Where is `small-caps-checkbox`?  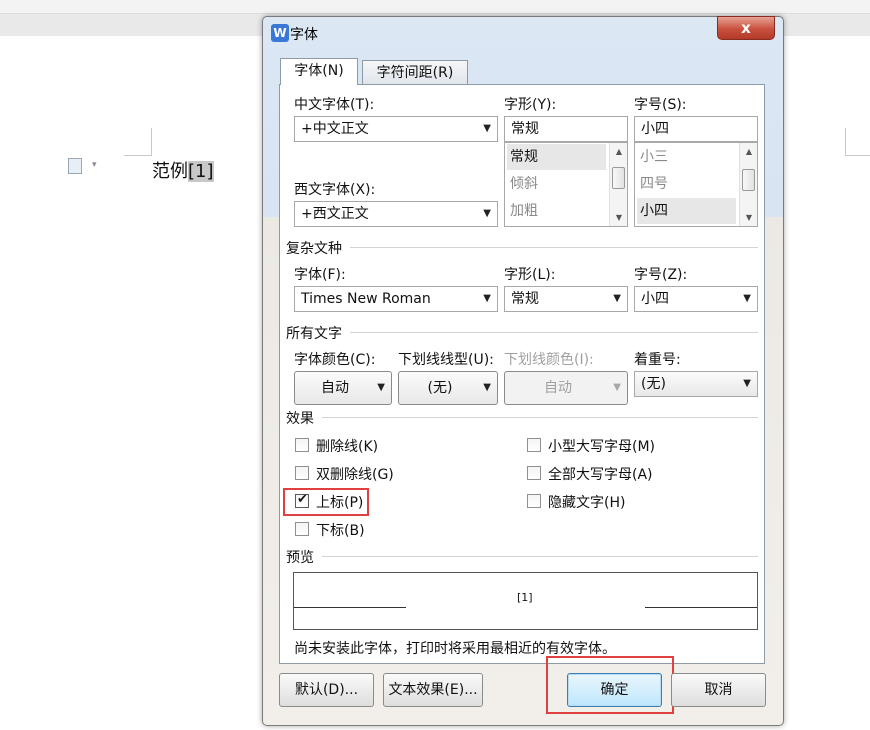
small-caps-checkbox is located at coordinates (534, 445).